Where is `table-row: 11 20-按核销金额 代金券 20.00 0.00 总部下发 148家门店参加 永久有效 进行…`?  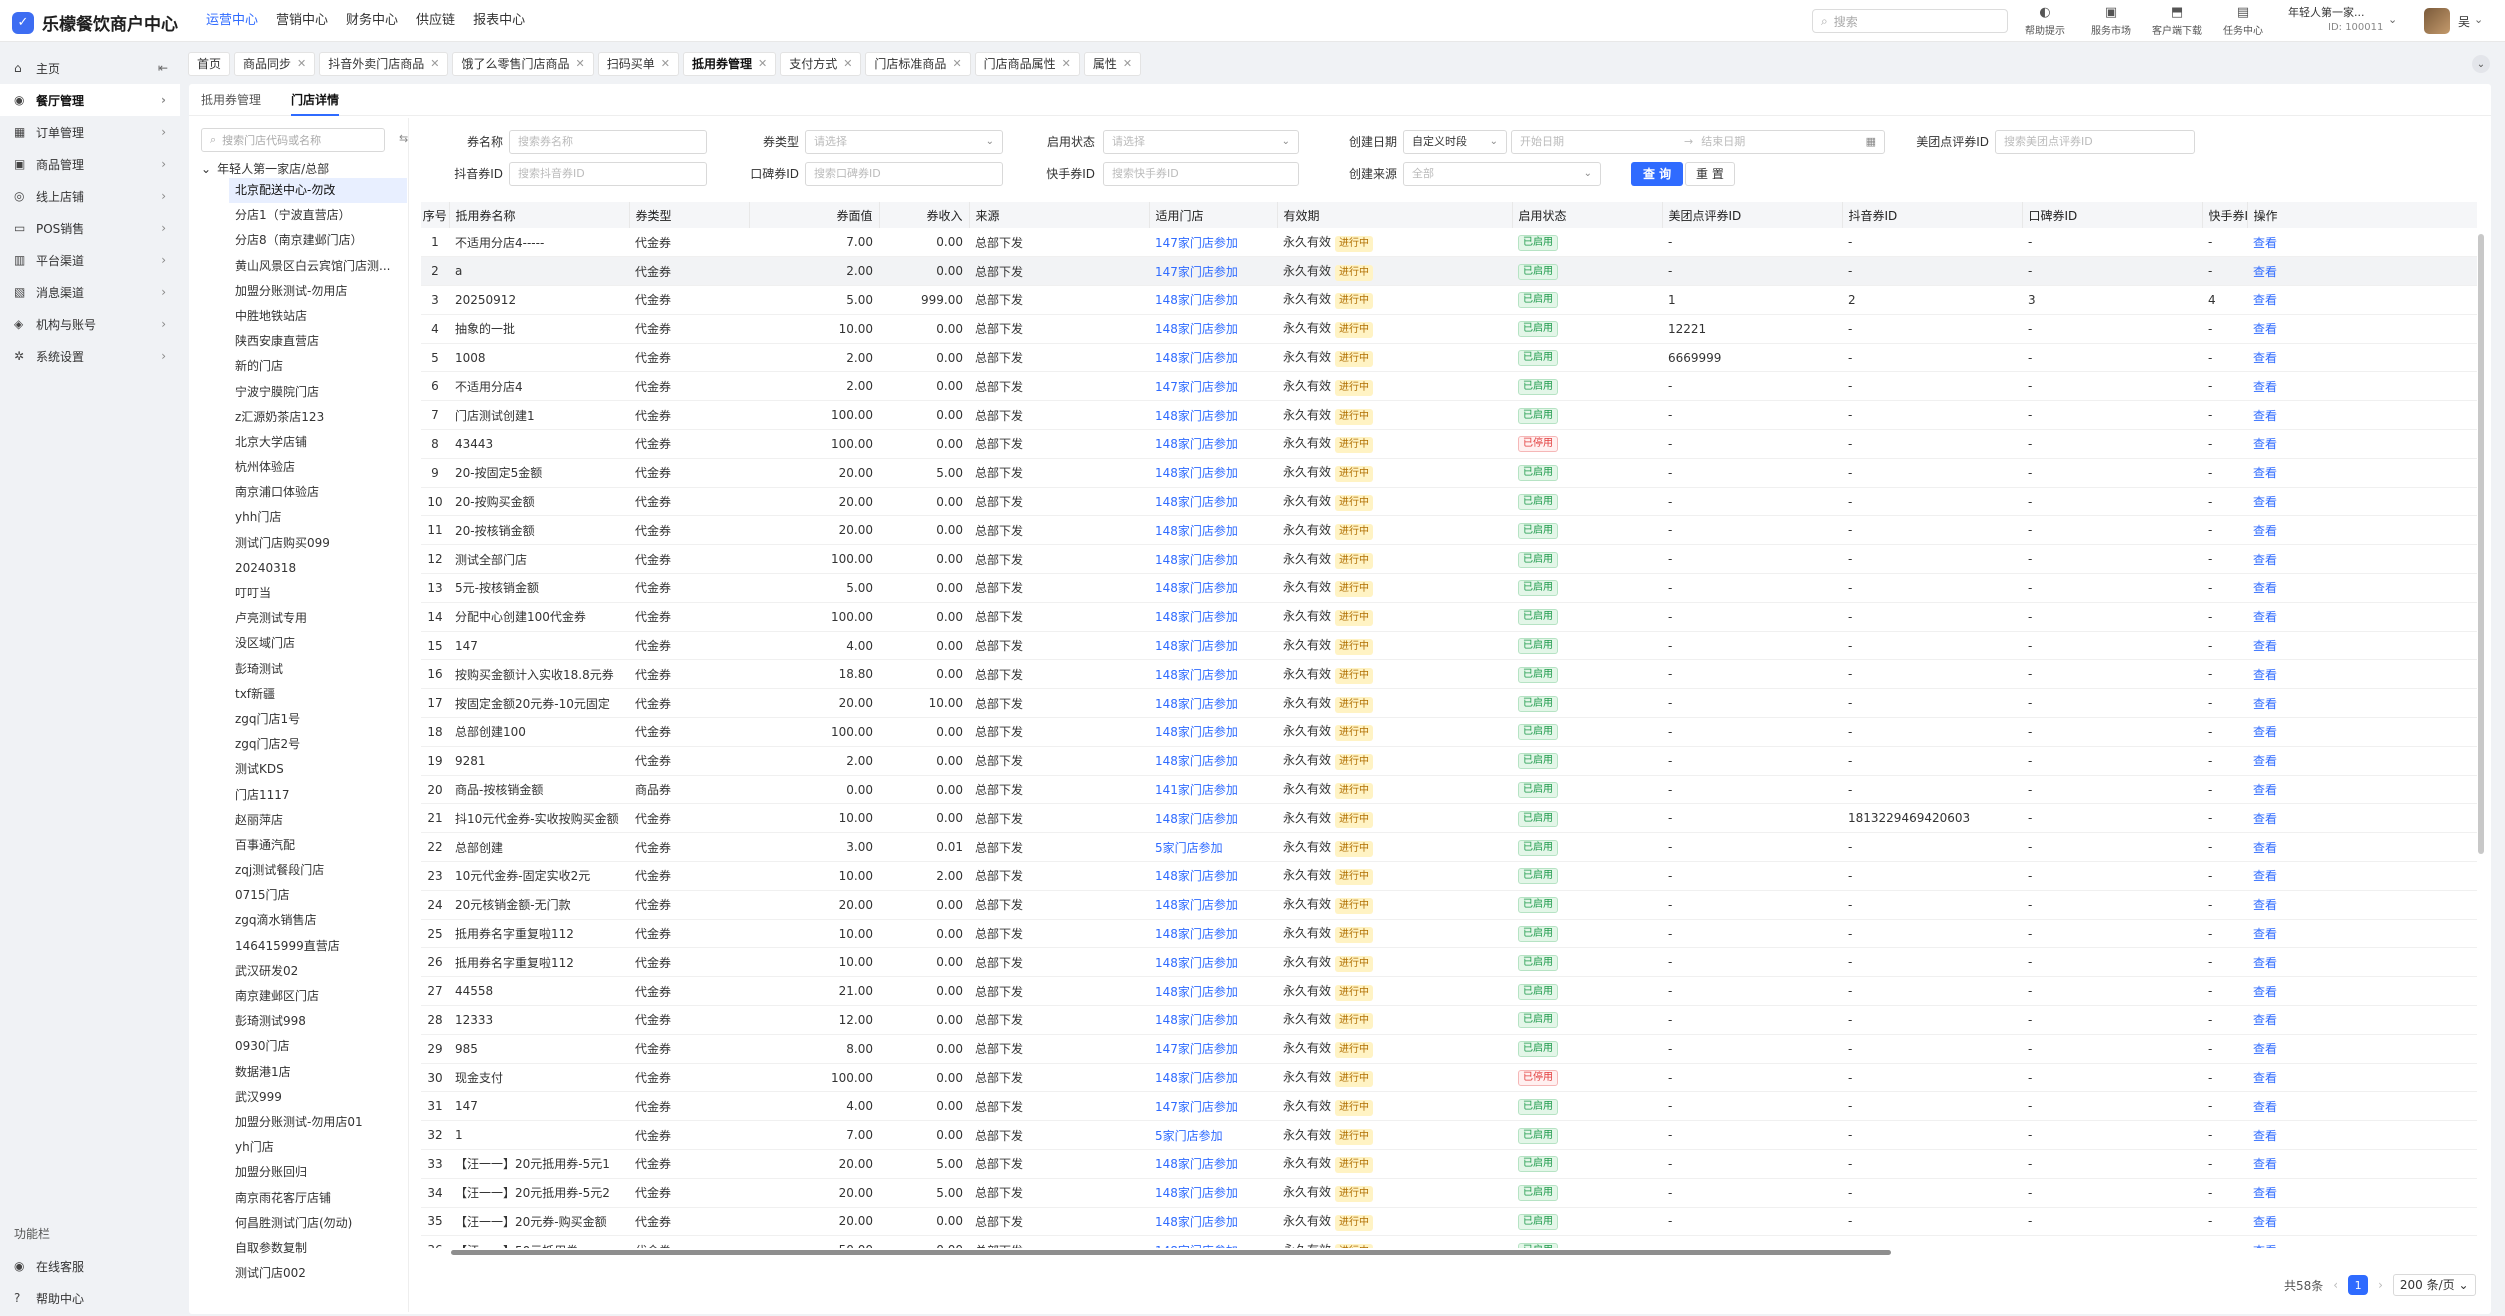 table-row: 11 20-按核销金额 代金券 20.00 0.00 总部下发 148家门店参加 永久有效 进行… is located at coordinates (1449, 530).